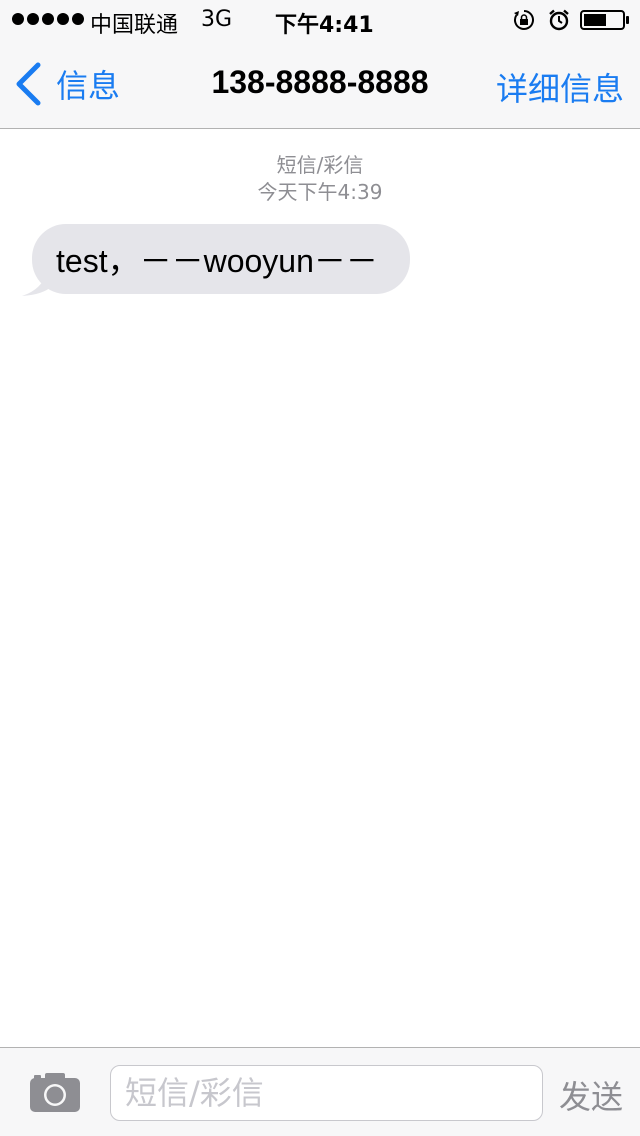 The width and height of the screenshot is (640, 1136). What do you see at coordinates (320, 84) in the screenshot?
I see `navigation-bar: 信息 138-8888-8888 详细信息` at bounding box center [320, 84].